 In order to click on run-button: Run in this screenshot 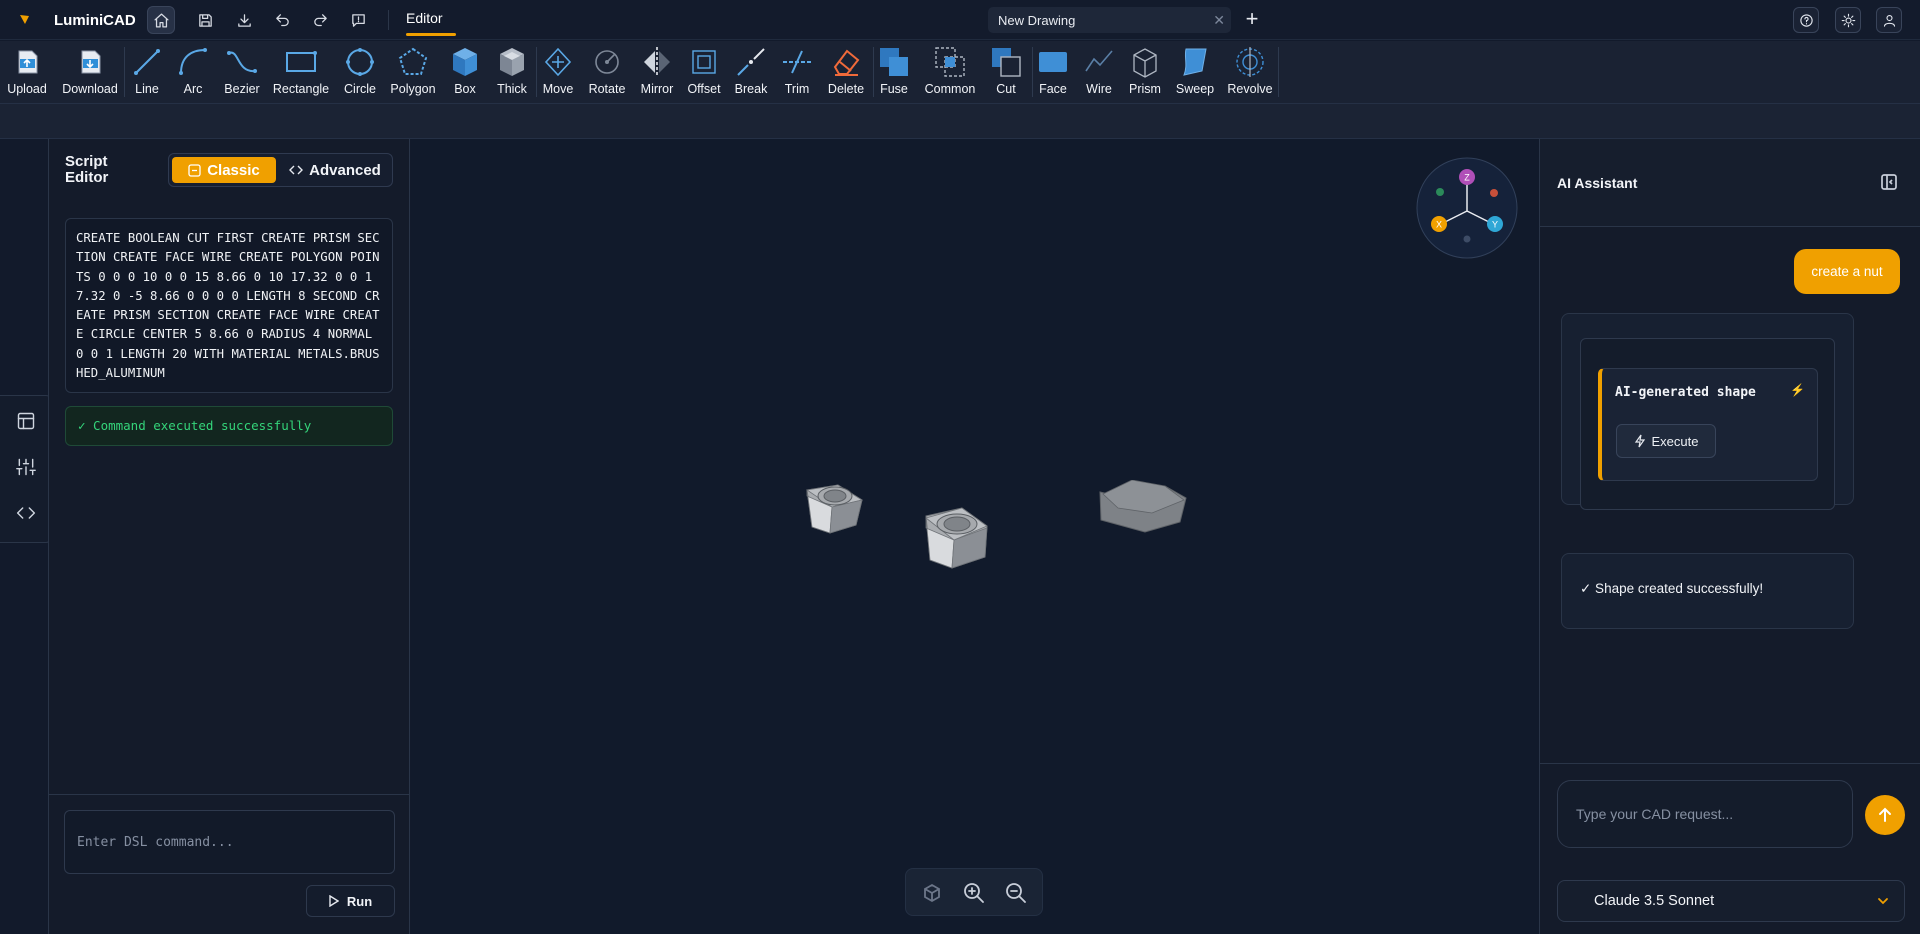, I will do `click(350, 901)`.